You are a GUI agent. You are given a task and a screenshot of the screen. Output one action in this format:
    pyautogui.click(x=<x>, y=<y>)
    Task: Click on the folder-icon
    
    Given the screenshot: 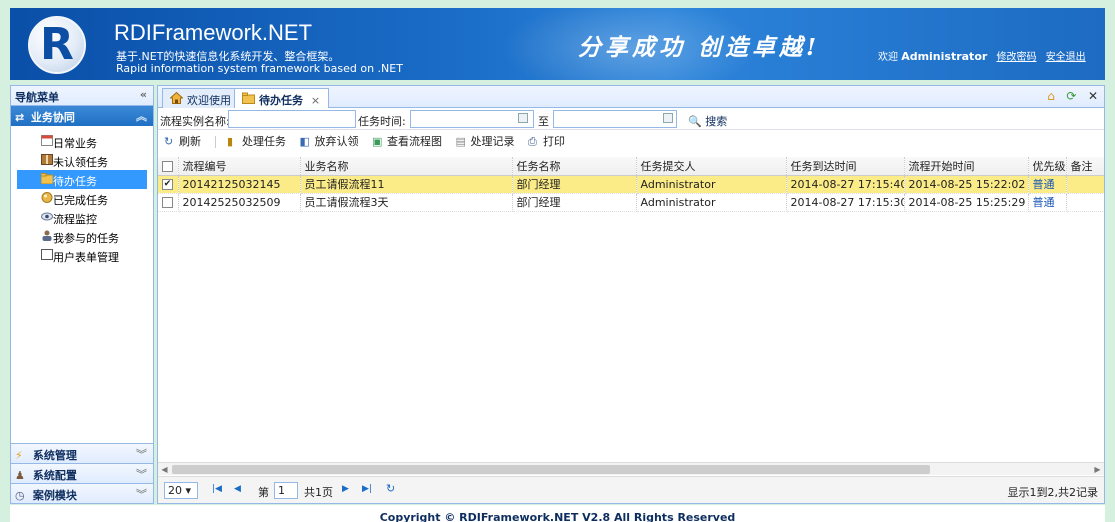 What is the action you would take?
    pyautogui.click(x=248, y=98)
    